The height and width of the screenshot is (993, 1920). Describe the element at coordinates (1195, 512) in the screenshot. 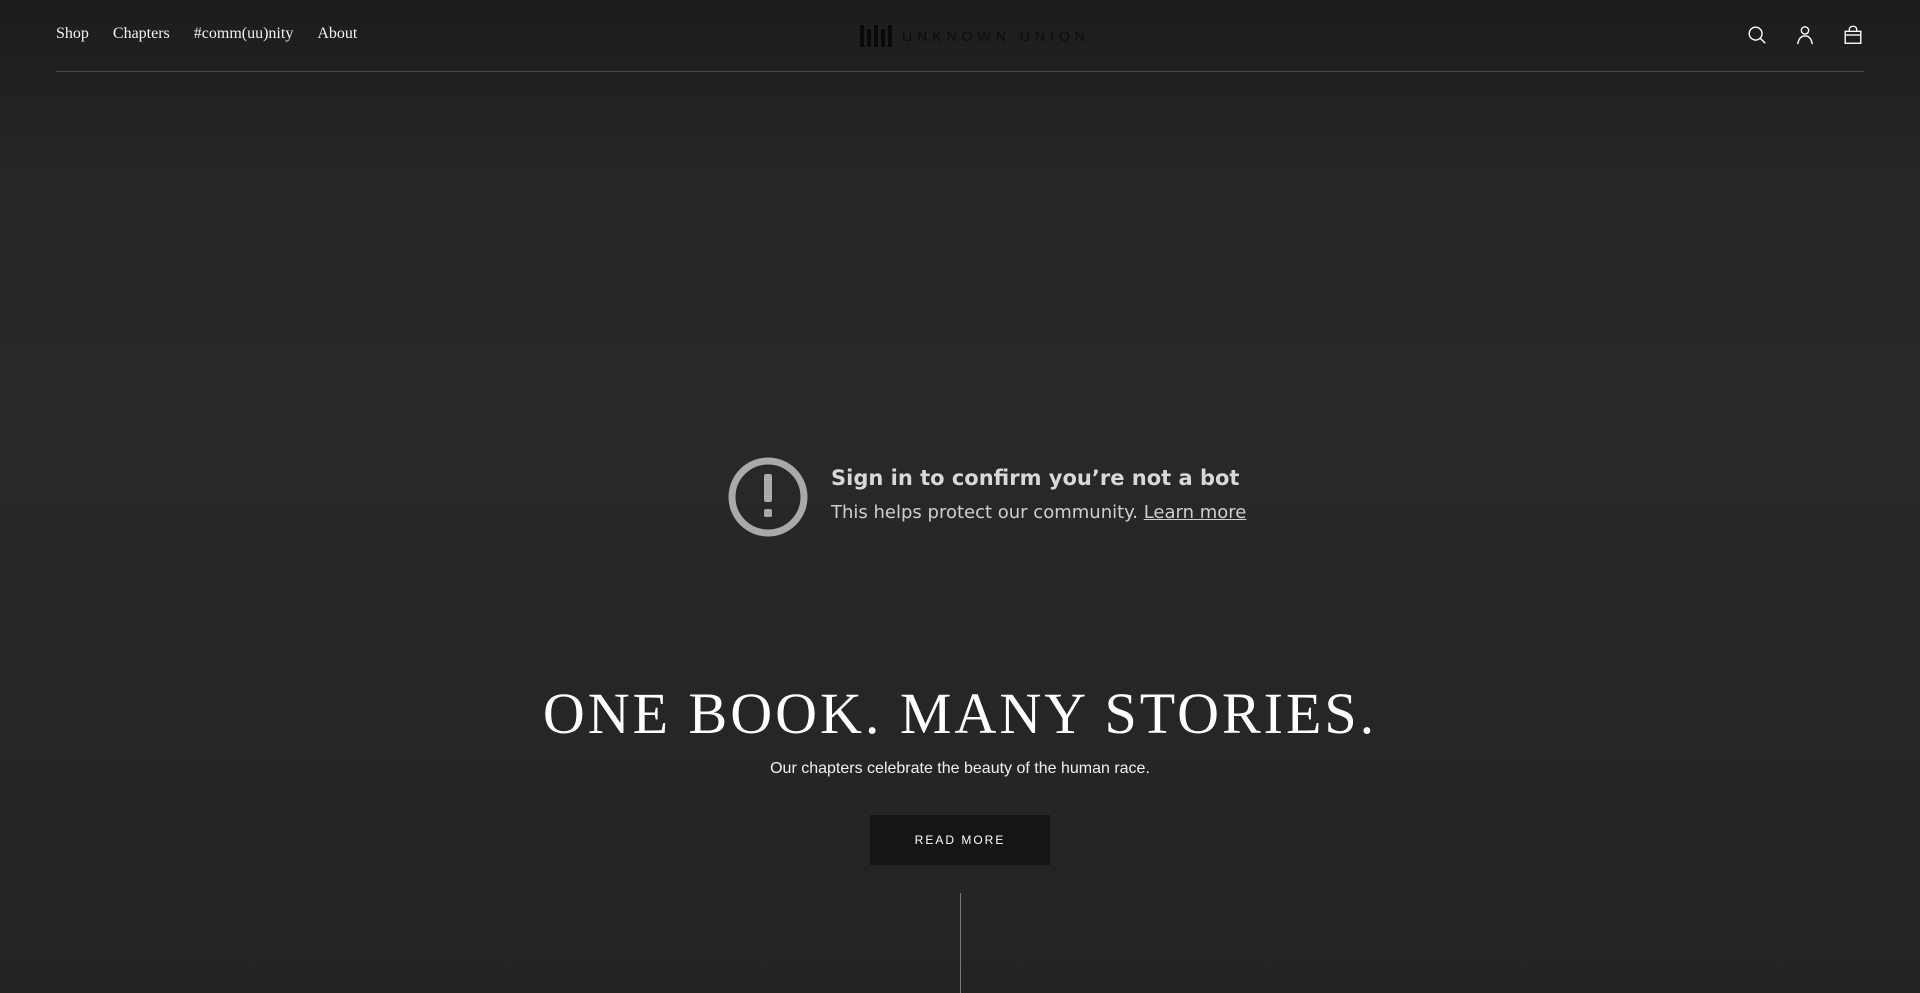

I see `learn-more-link: Learn more` at that location.